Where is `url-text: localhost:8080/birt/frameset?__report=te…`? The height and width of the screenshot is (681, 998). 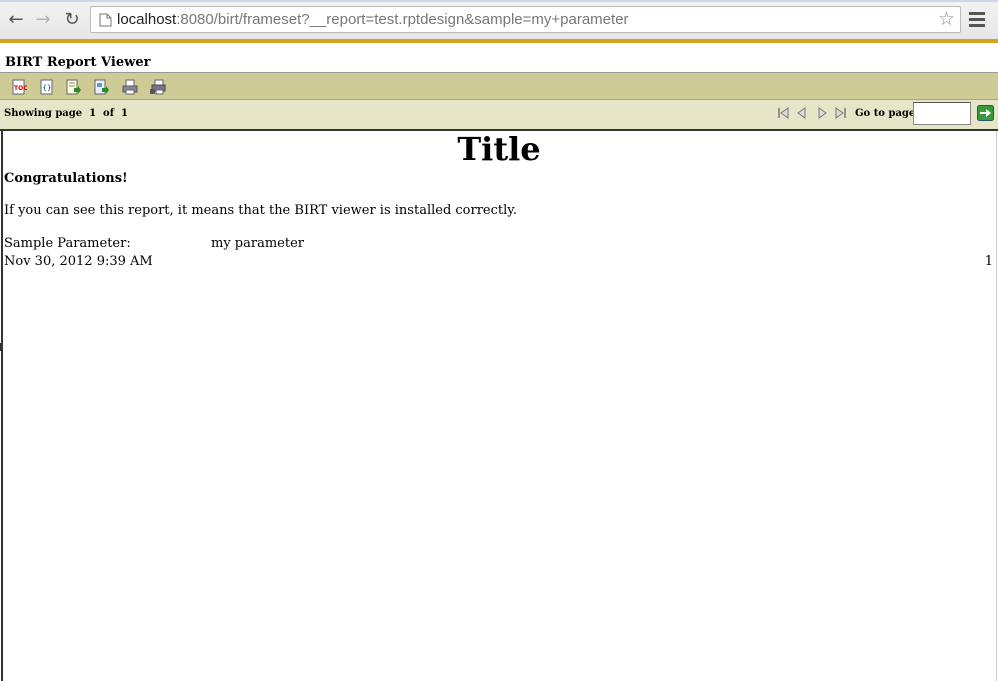 url-text: localhost:8080/birt/frameset?__report=te… is located at coordinates (373, 19).